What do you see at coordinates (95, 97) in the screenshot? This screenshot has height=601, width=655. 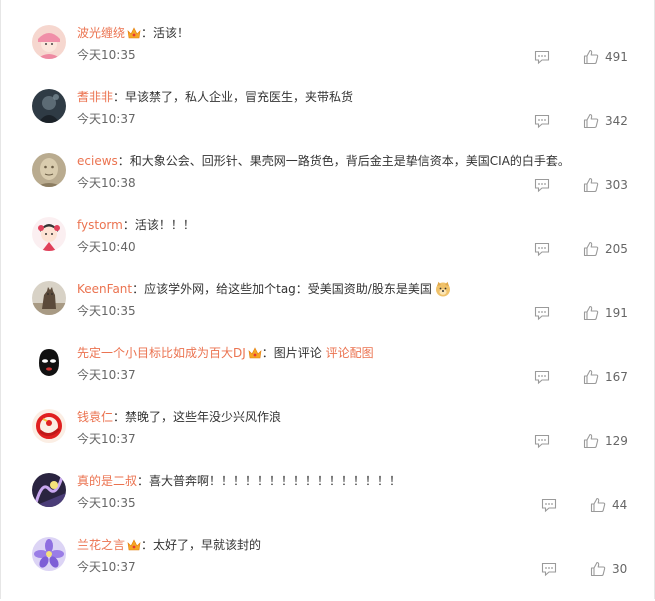 I see `username-link: 耆非非` at bounding box center [95, 97].